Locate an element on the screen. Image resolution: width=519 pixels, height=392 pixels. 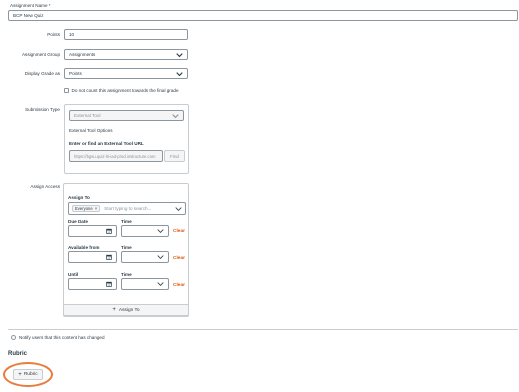
until-time-label: Time is located at coordinates (126, 274).